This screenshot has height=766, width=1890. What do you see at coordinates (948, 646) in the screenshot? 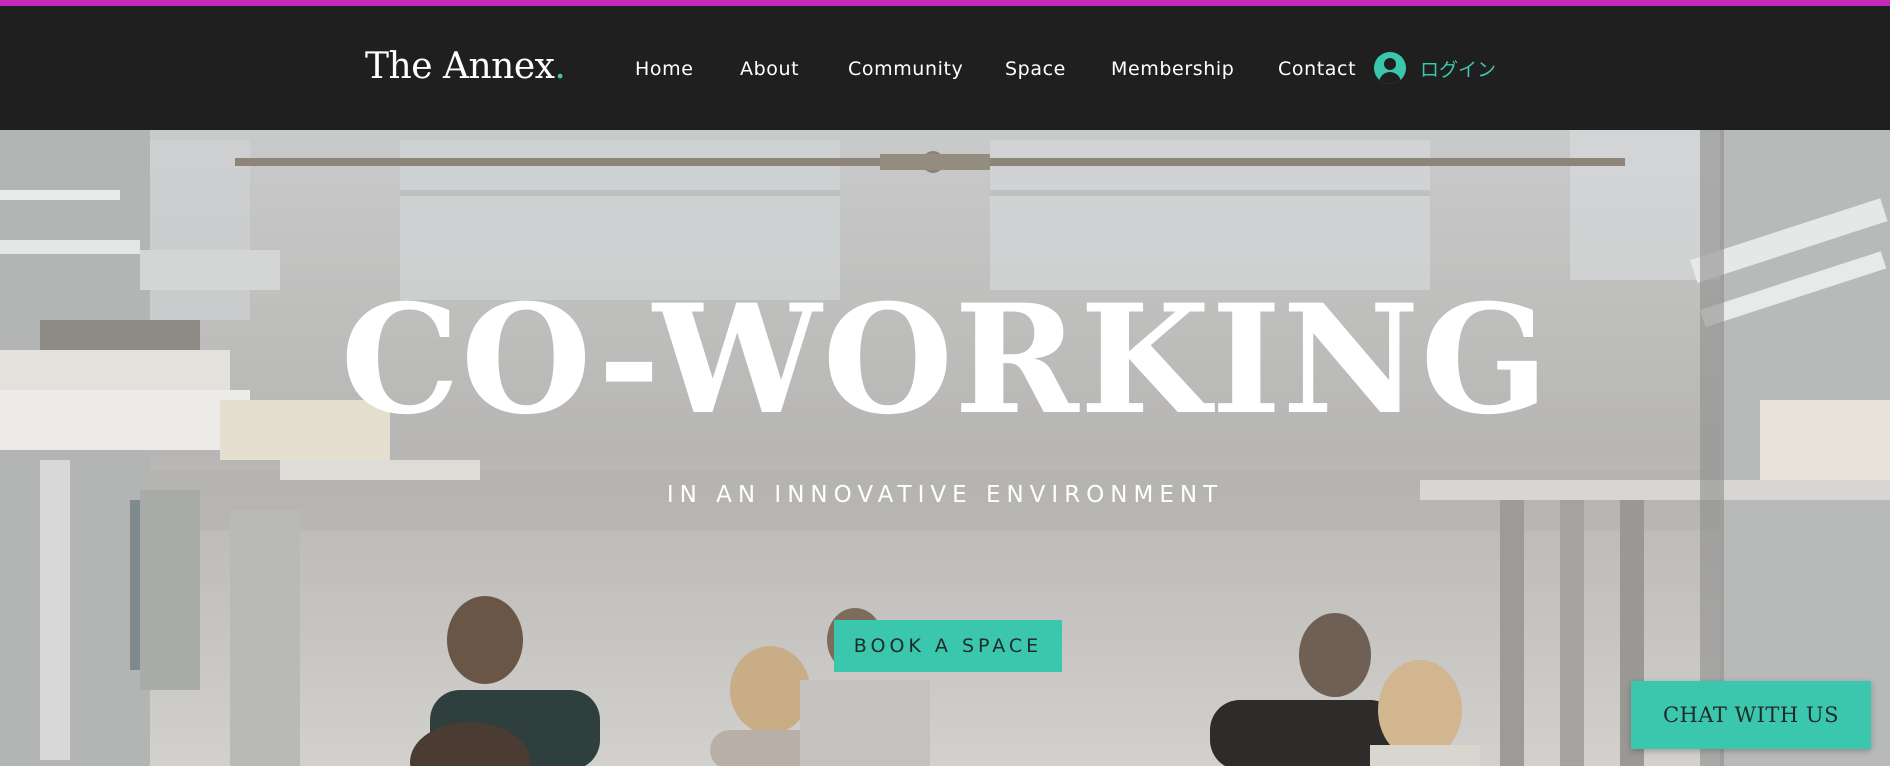
I see `book-a-space-button: BOOK A SPACE` at bounding box center [948, 646].